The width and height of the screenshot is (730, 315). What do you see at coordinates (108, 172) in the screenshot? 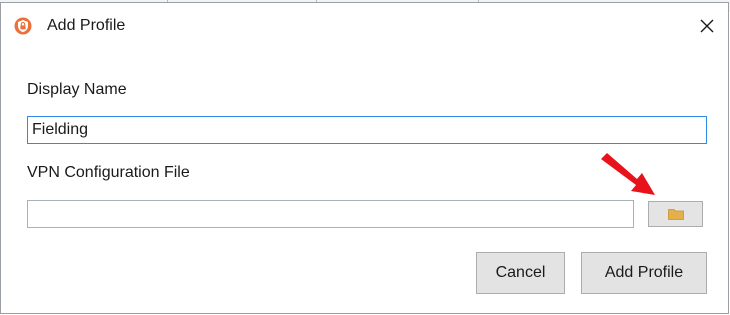
I see `vpn-config-file-label: VPN Configuration File` at bounding box center [108, 172].